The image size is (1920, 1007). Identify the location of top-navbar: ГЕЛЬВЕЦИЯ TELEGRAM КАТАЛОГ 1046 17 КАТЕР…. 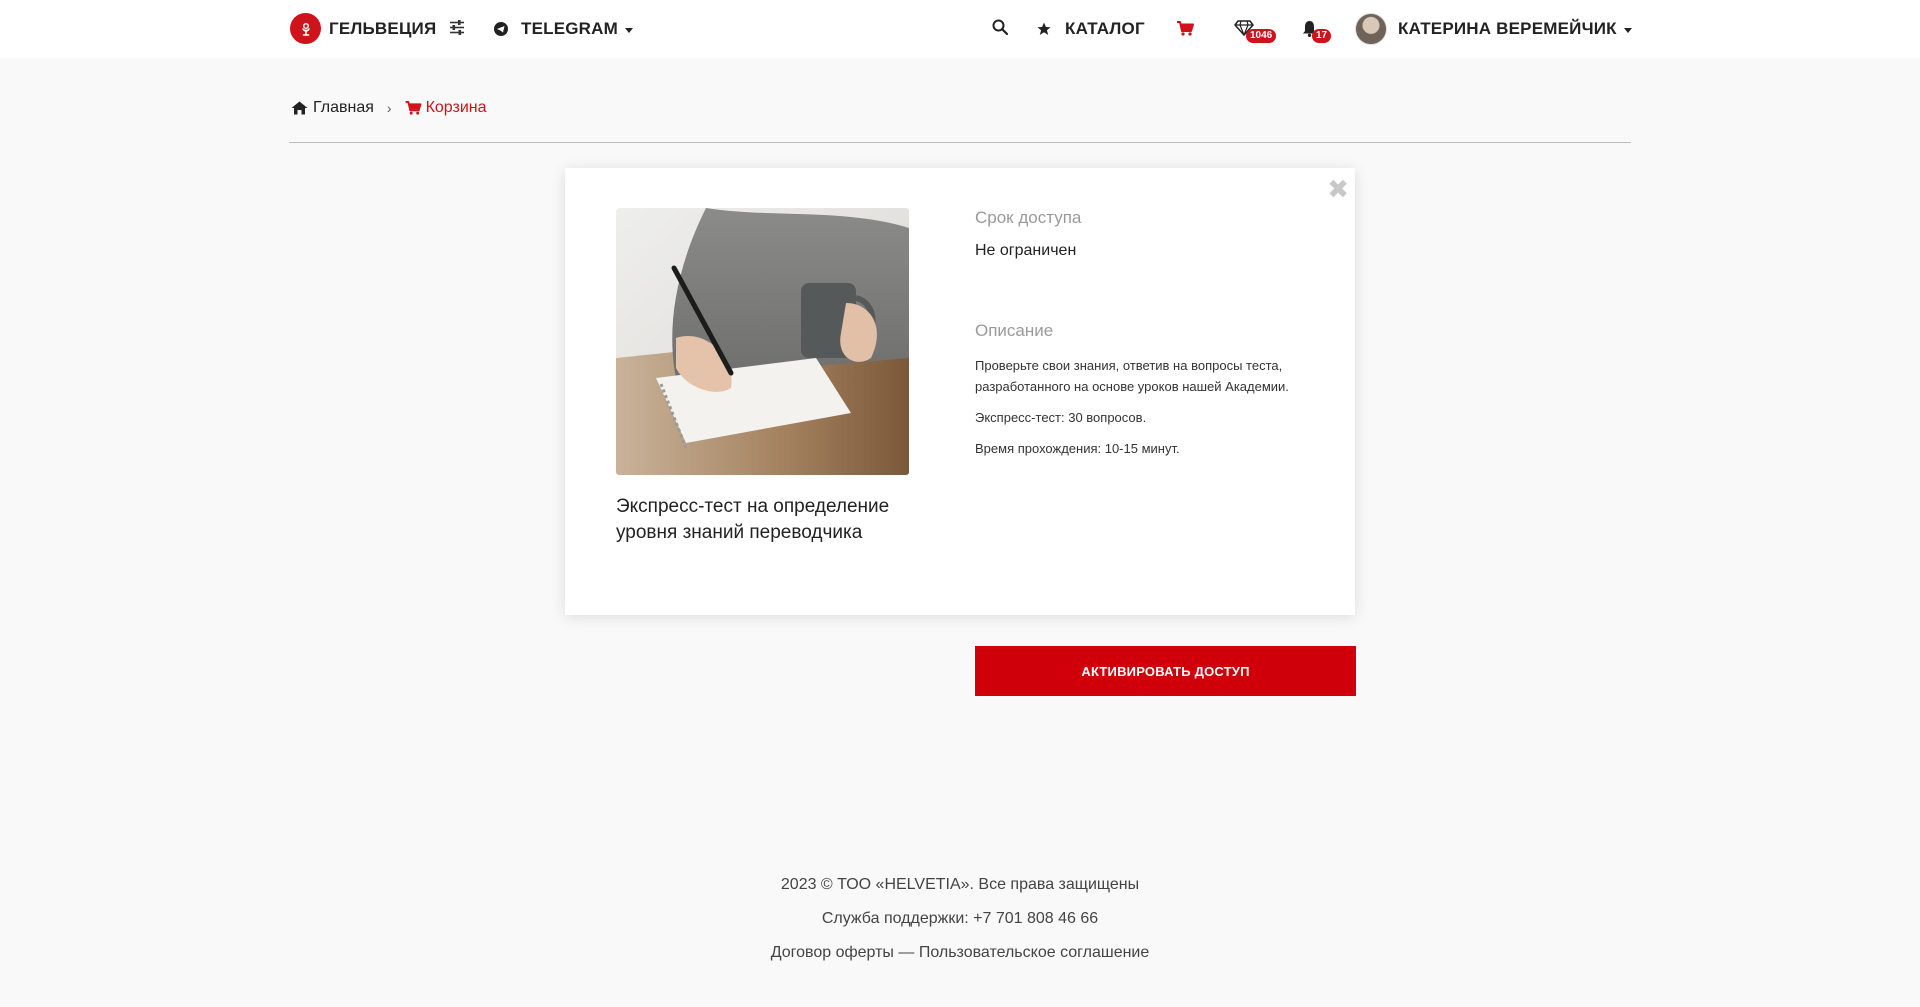
(960, 29).